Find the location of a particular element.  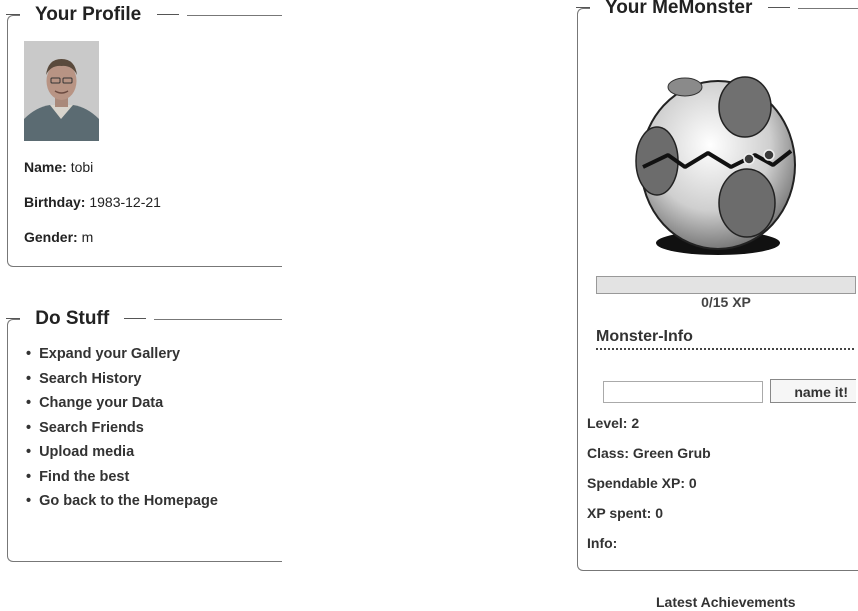

xp-text: 0/15 XP is located at coordinates (726, 302).